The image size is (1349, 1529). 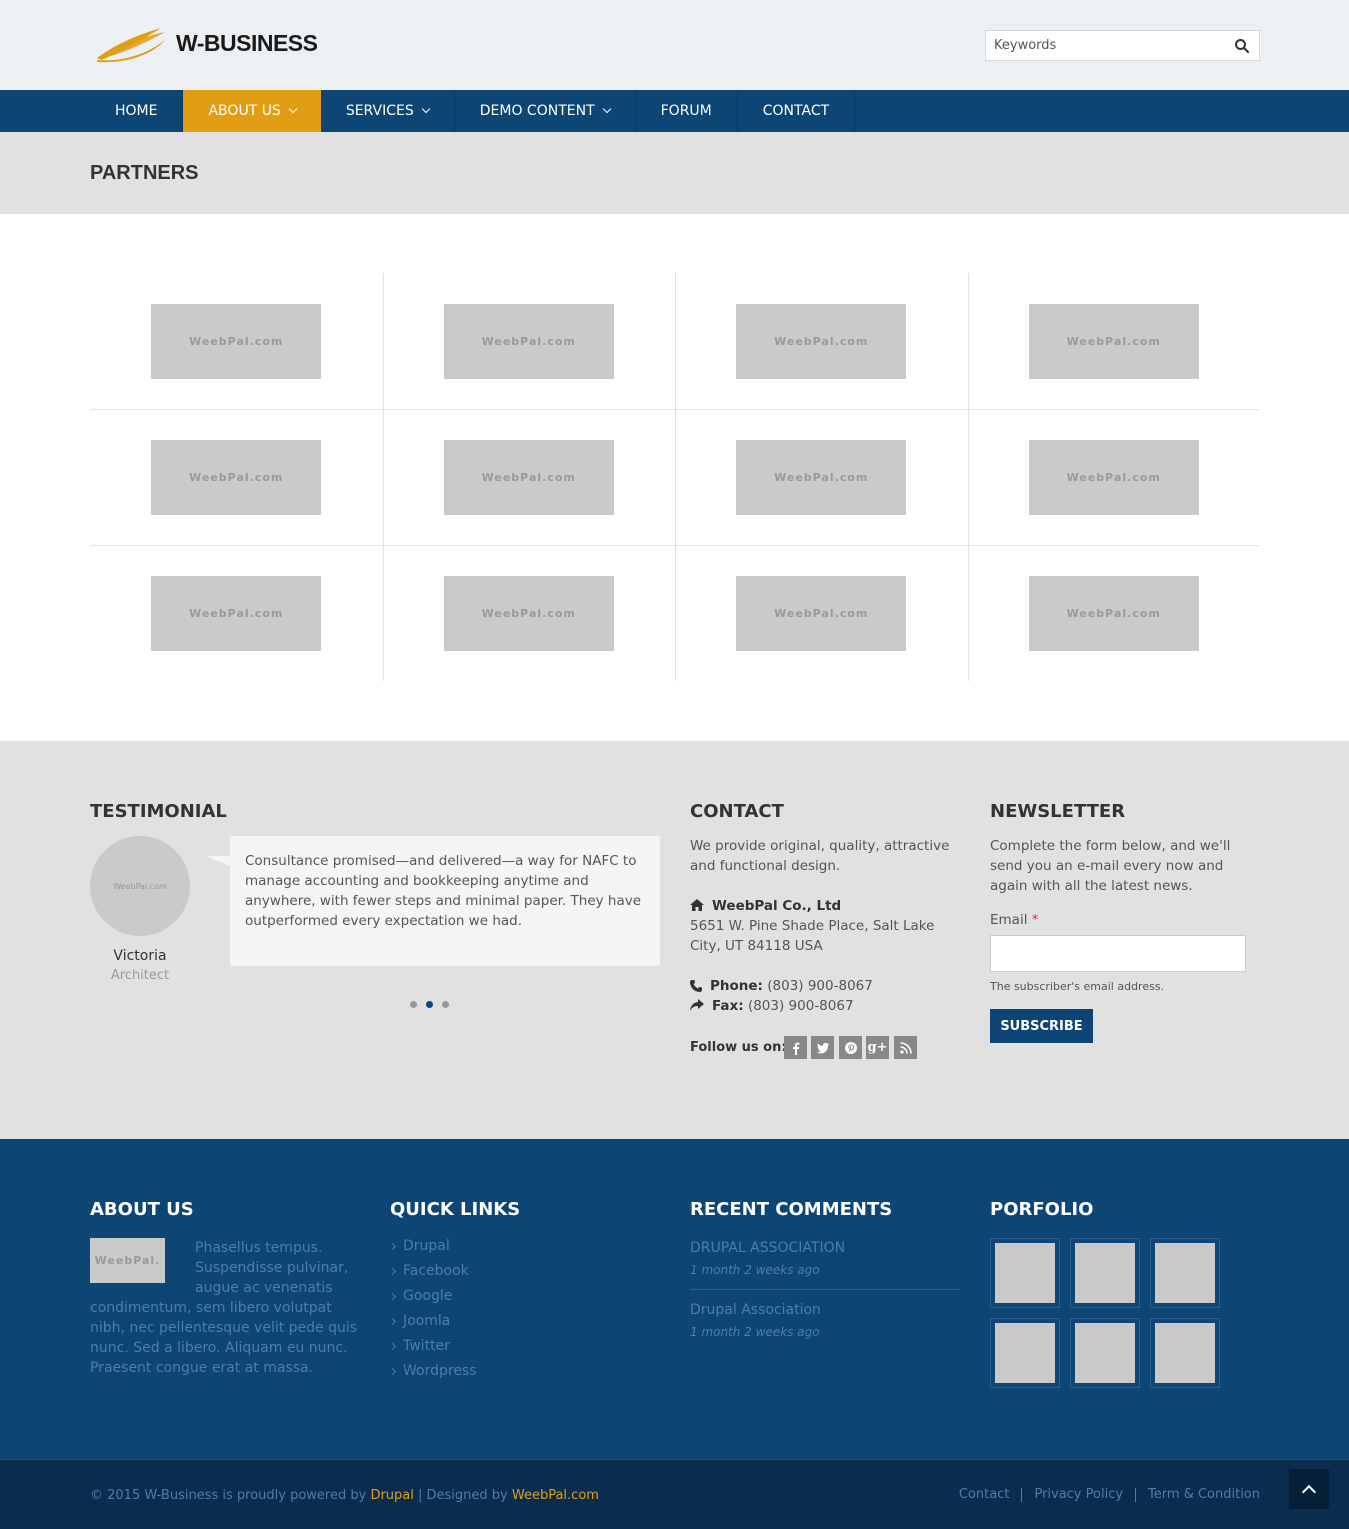 What do you see at coordinates (791, 1209) in the screenshot?
I see `recent-comments-heading: RECENT COMMENTS` at bounding box center [791, 1209].